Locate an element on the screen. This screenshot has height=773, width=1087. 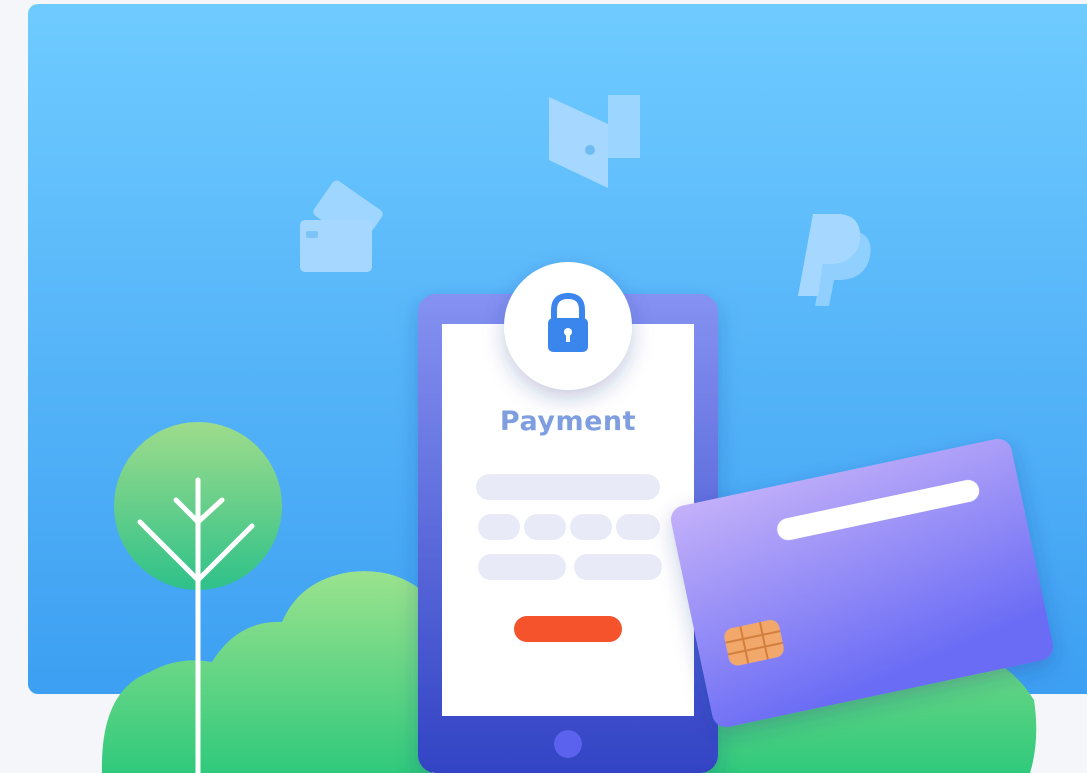
pay-button is located at coordinates (568, 629).